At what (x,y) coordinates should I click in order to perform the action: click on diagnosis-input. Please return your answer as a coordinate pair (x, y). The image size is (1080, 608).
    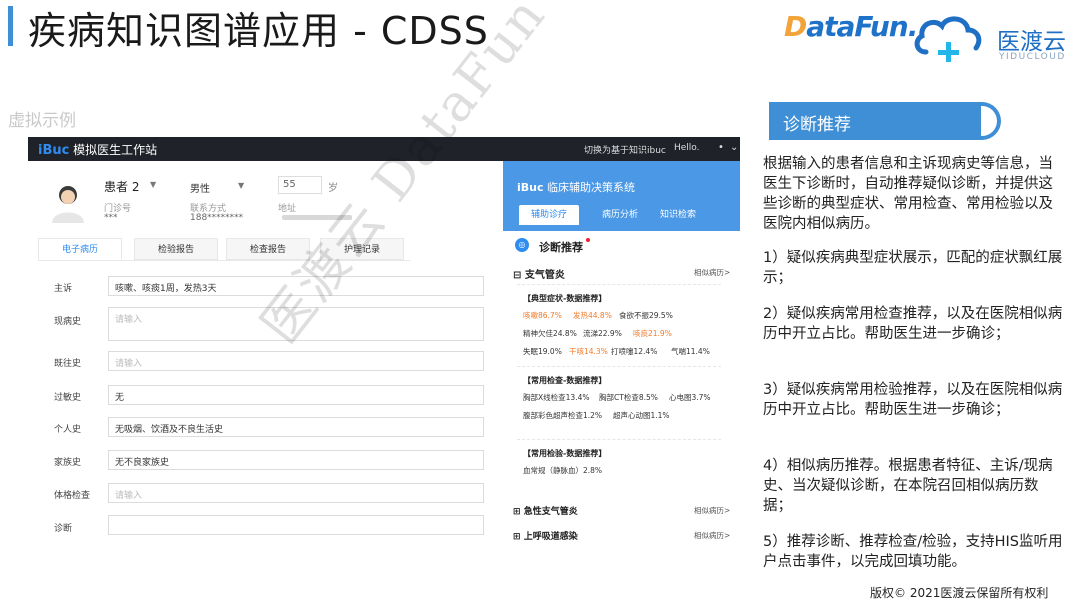
    Looking at the image, I should click on (296, 525).